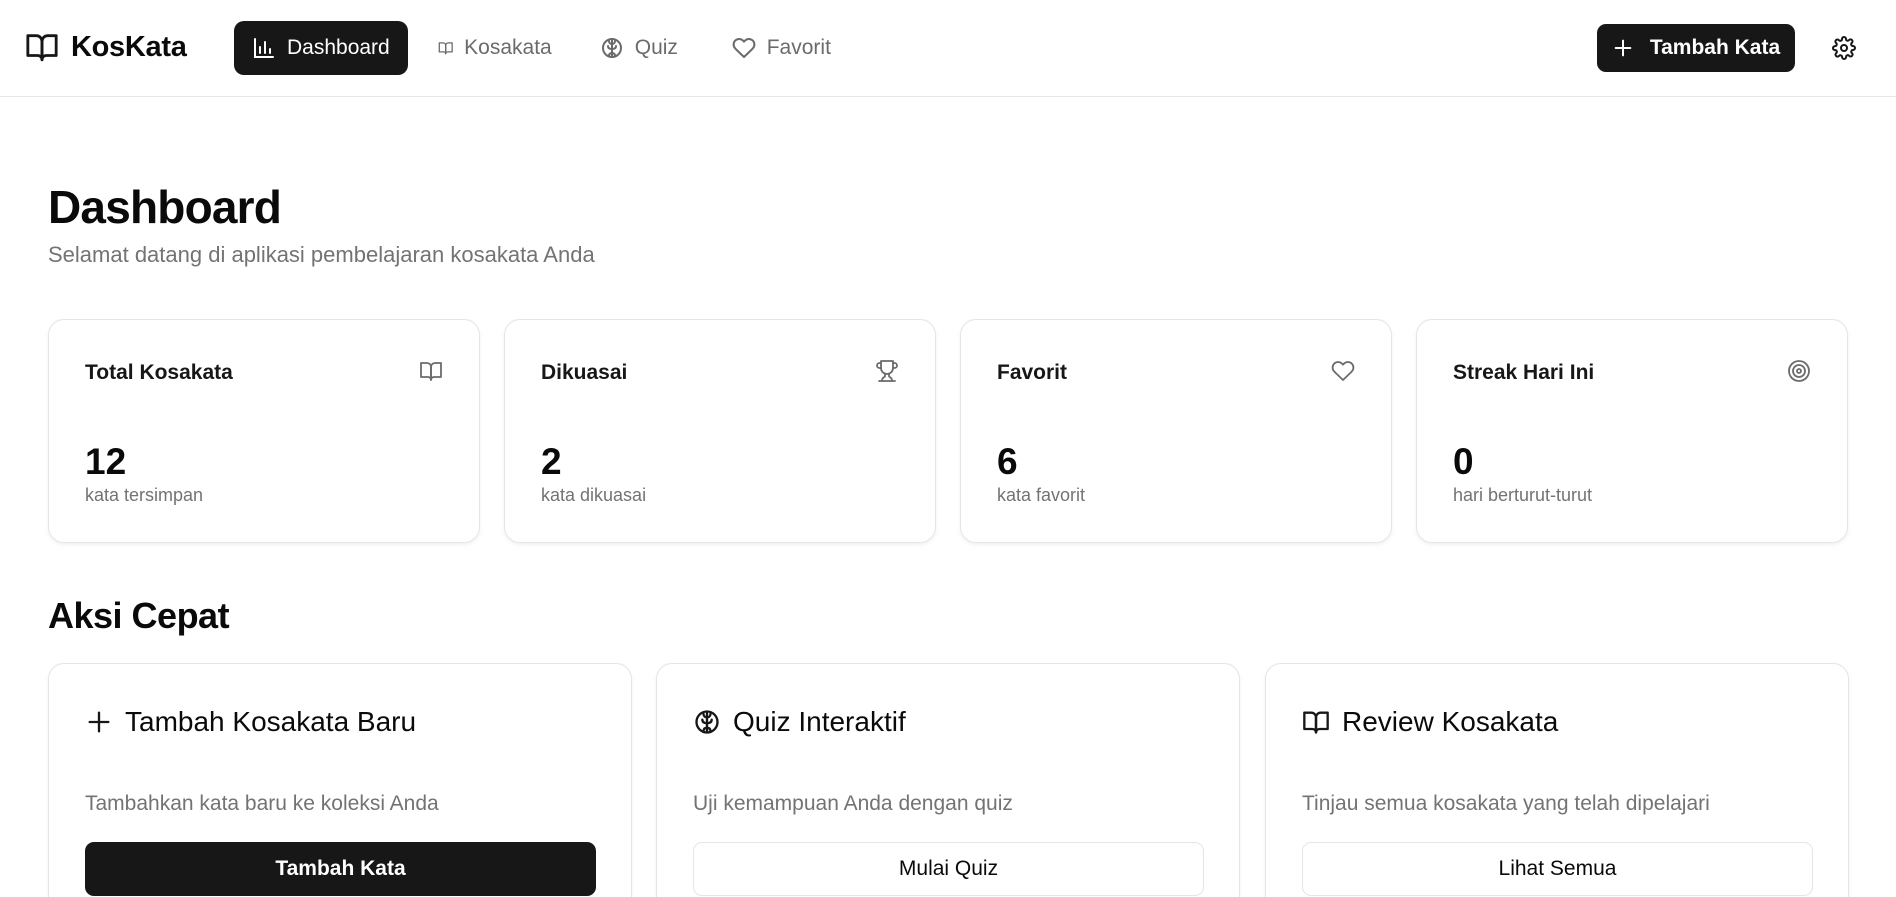  Describe the element at coordinates (1463, 461) in the screenshot. I see `stat-value: 0` at that location.